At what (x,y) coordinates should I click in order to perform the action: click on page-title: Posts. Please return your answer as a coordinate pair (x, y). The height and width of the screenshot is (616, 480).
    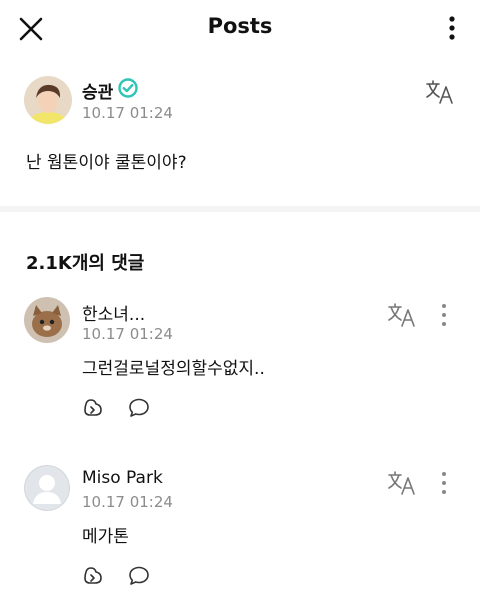
    Looking at the image, I should click on (240, 26).